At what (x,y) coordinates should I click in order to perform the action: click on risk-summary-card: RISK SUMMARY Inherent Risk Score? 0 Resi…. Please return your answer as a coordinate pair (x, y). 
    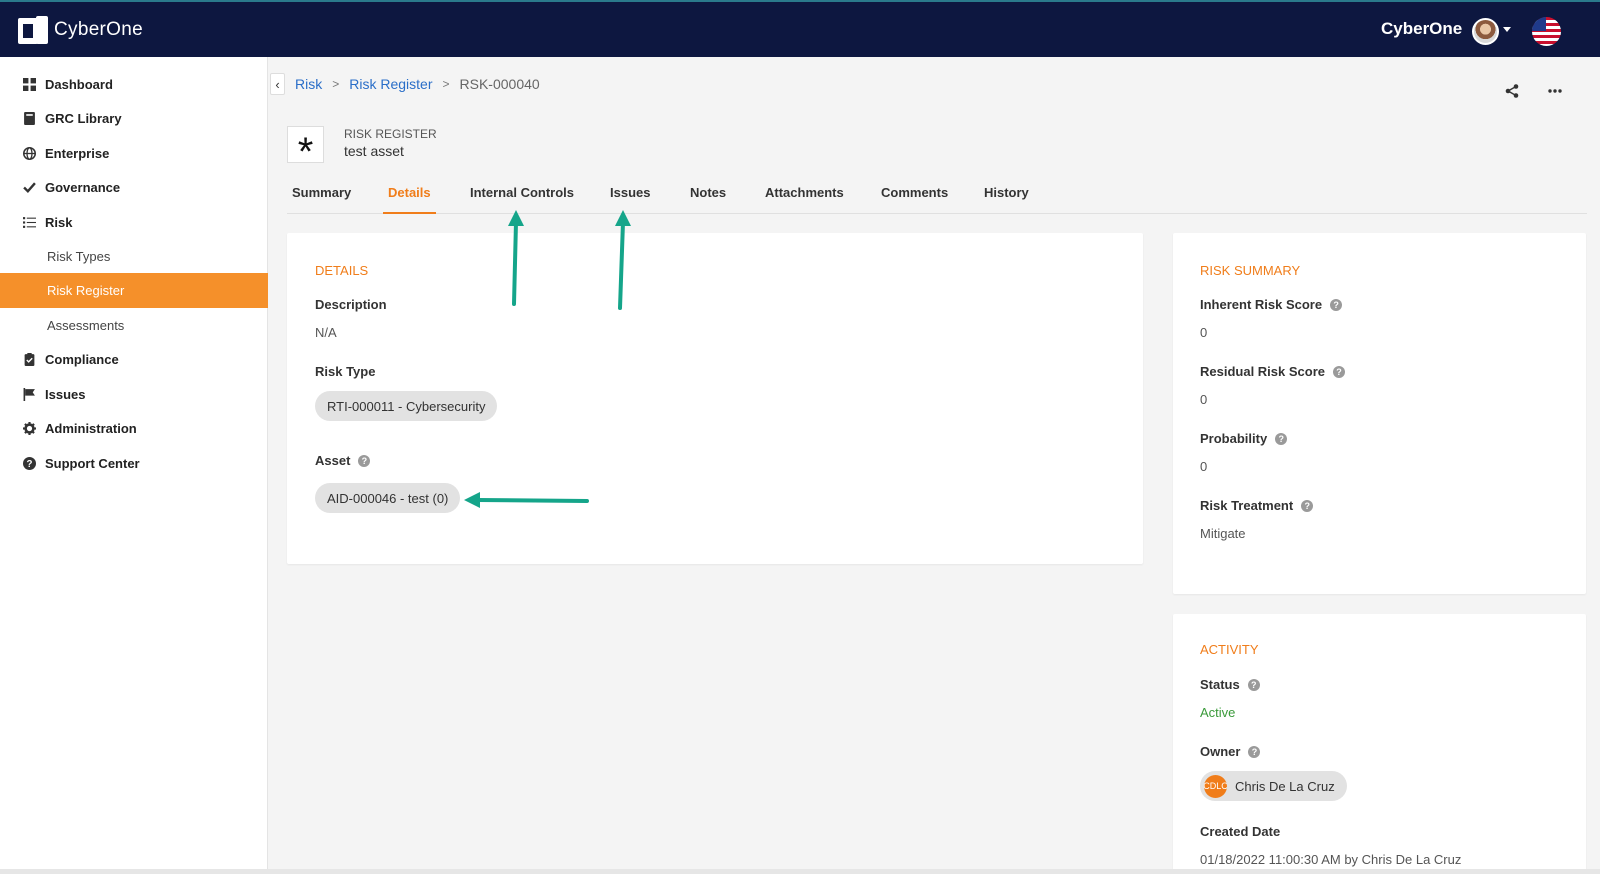
    Looking at the image, I should click on (1379, 413).